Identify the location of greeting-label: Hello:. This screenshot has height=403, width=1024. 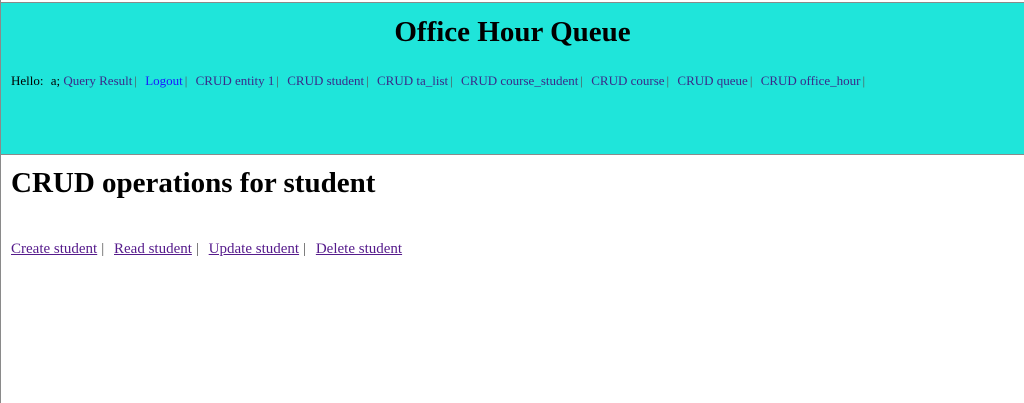
(27, 80).